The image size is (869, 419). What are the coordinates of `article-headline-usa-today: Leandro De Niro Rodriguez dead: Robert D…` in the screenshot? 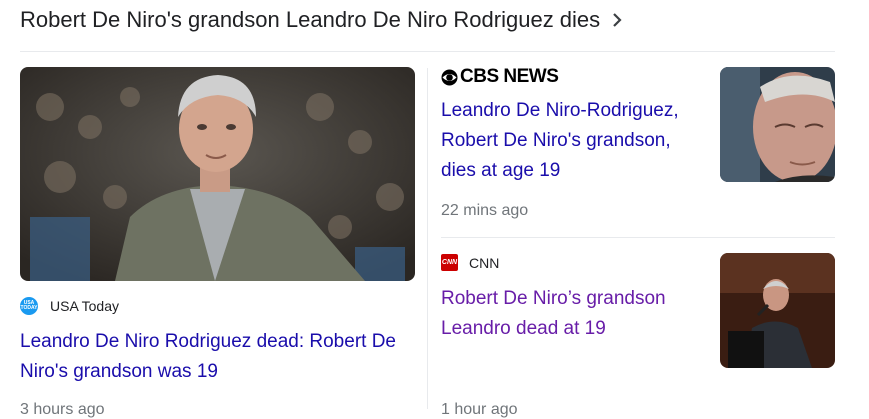 It's located at (217, 357).